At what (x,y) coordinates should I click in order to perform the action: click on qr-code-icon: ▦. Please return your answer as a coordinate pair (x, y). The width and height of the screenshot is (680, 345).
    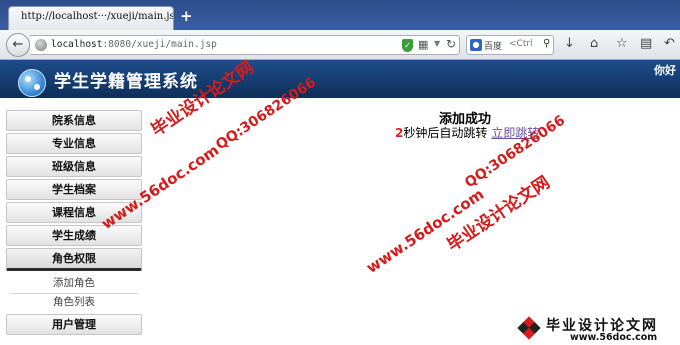
    Looking at the image, I should click on (423, 44).